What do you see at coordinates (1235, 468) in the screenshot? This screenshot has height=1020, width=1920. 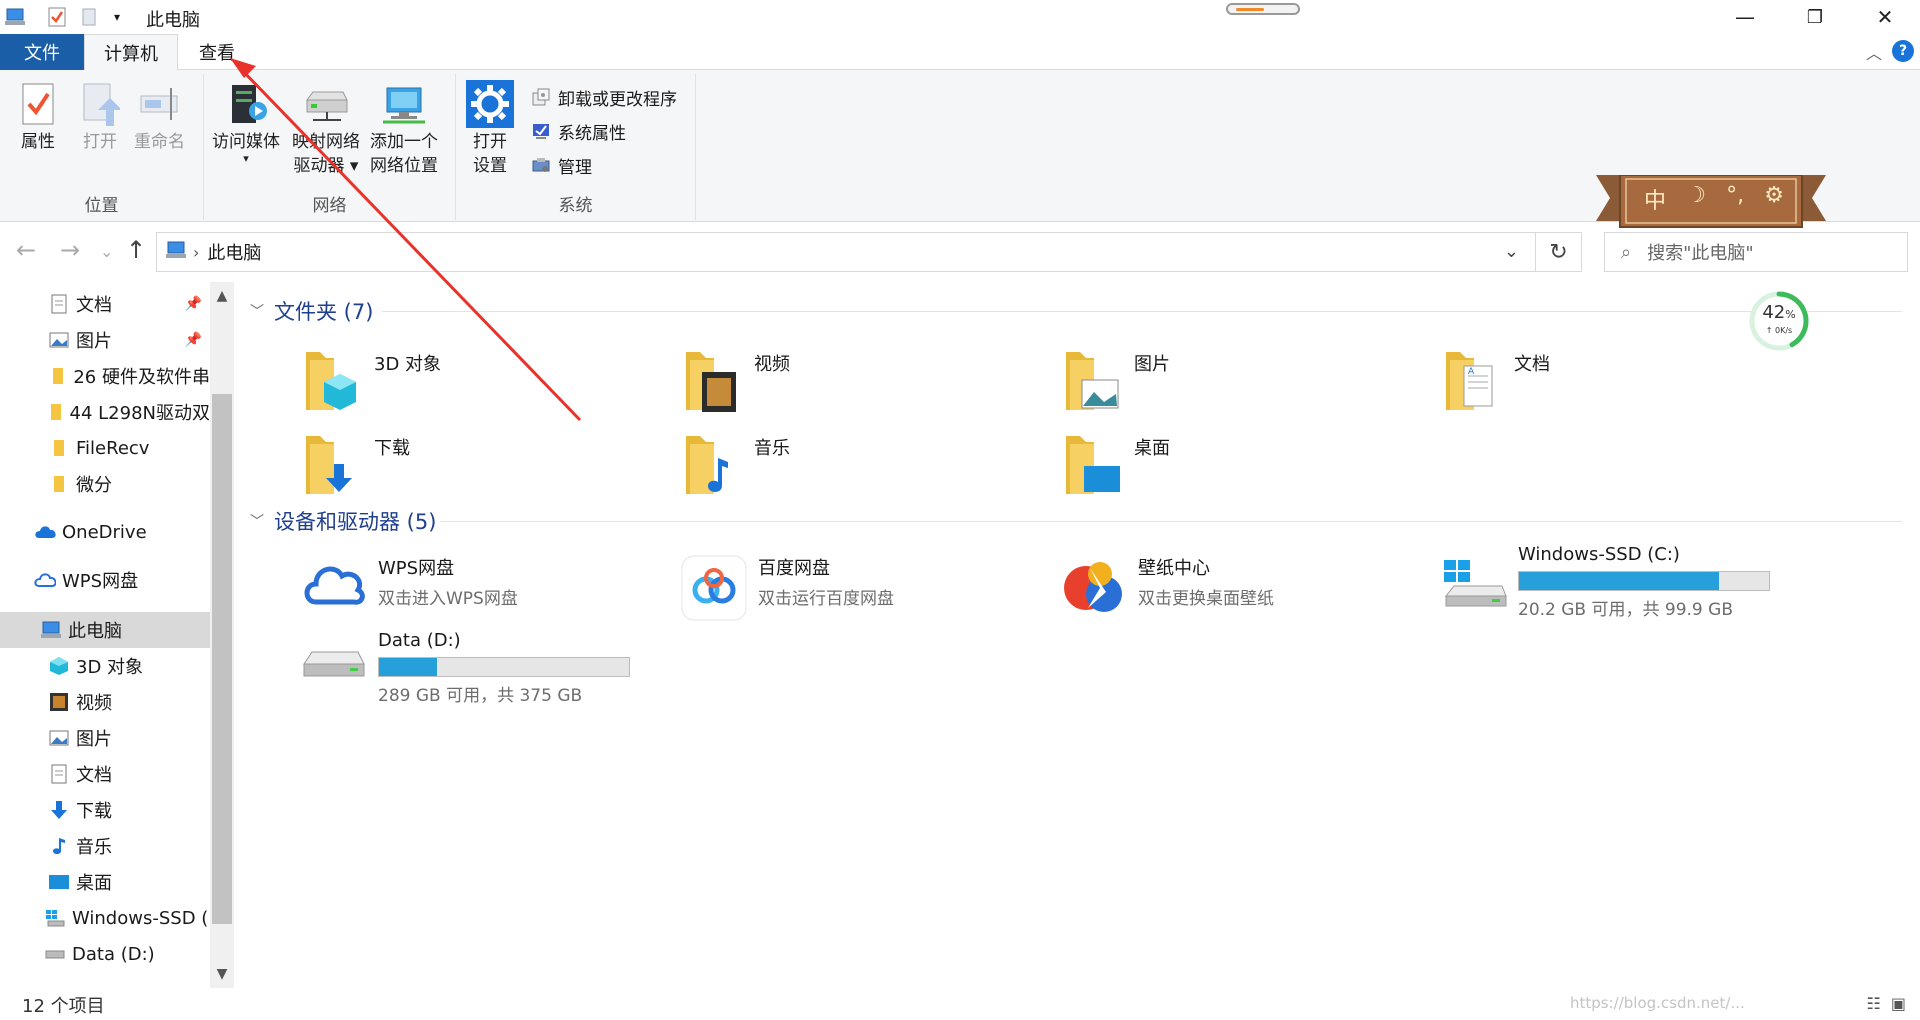 I see `folder-desktop: 桌面` at bounding box center [1235, 468].